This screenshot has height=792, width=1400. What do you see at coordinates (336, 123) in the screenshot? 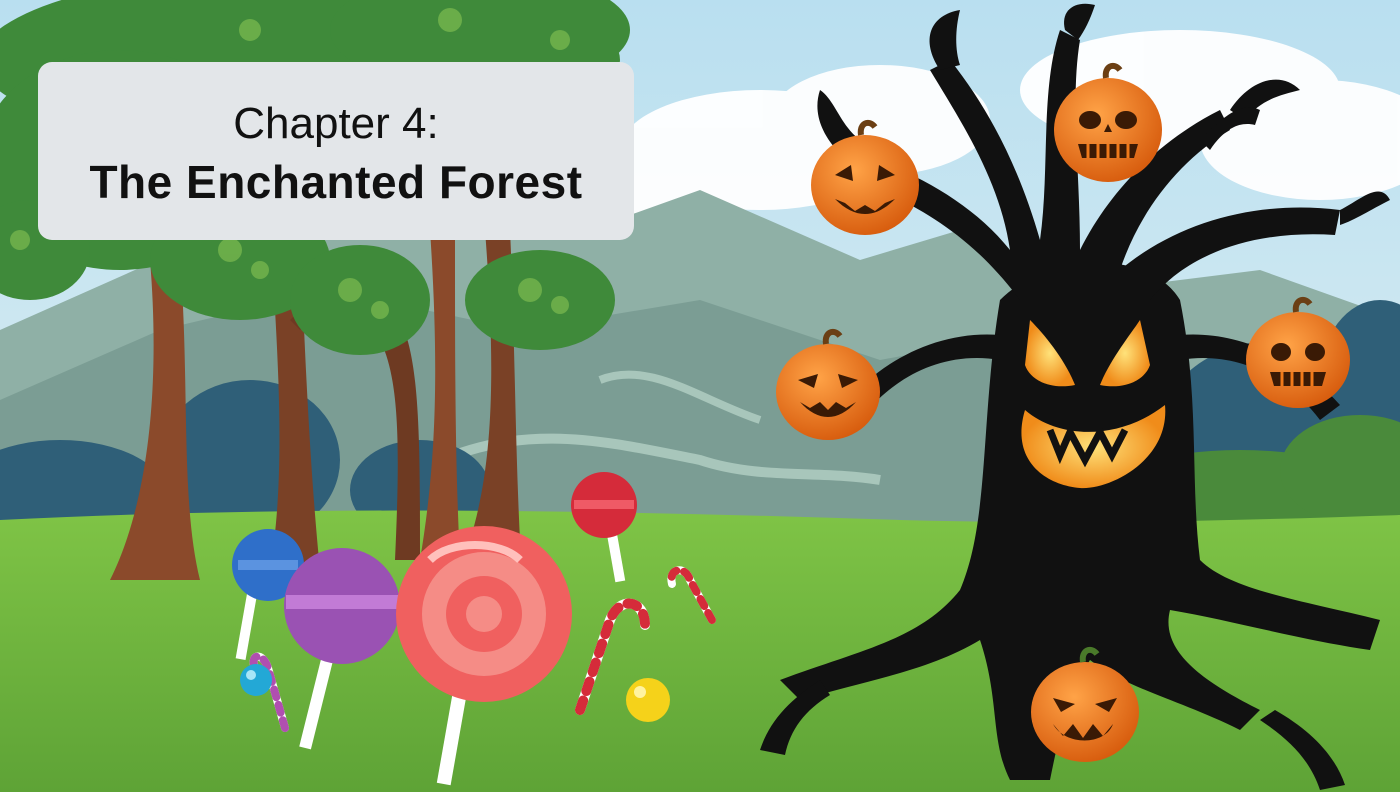
I see `chapter-number: Chapter 4:` at bounding box center [336, 123].